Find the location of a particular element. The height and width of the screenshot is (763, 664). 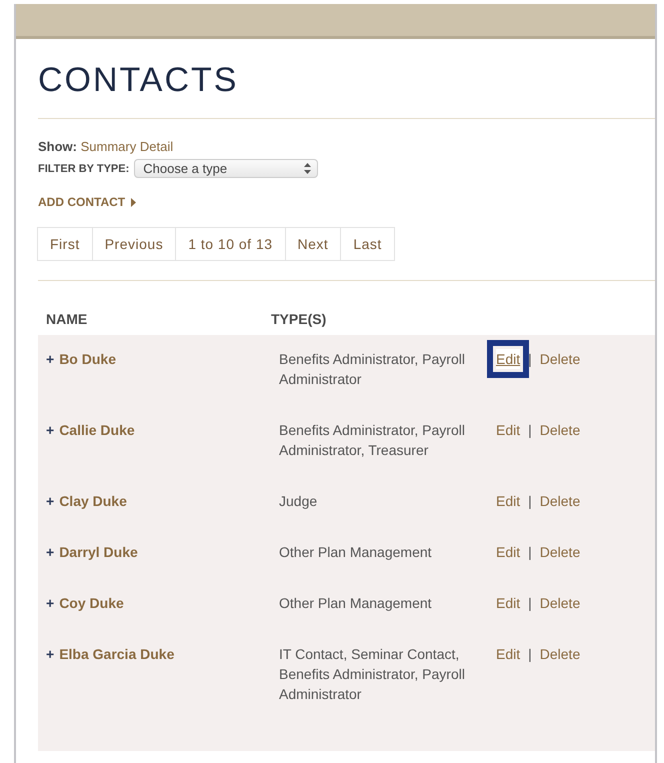

page-title: CONTACTS is located at coordinates (139, 80).